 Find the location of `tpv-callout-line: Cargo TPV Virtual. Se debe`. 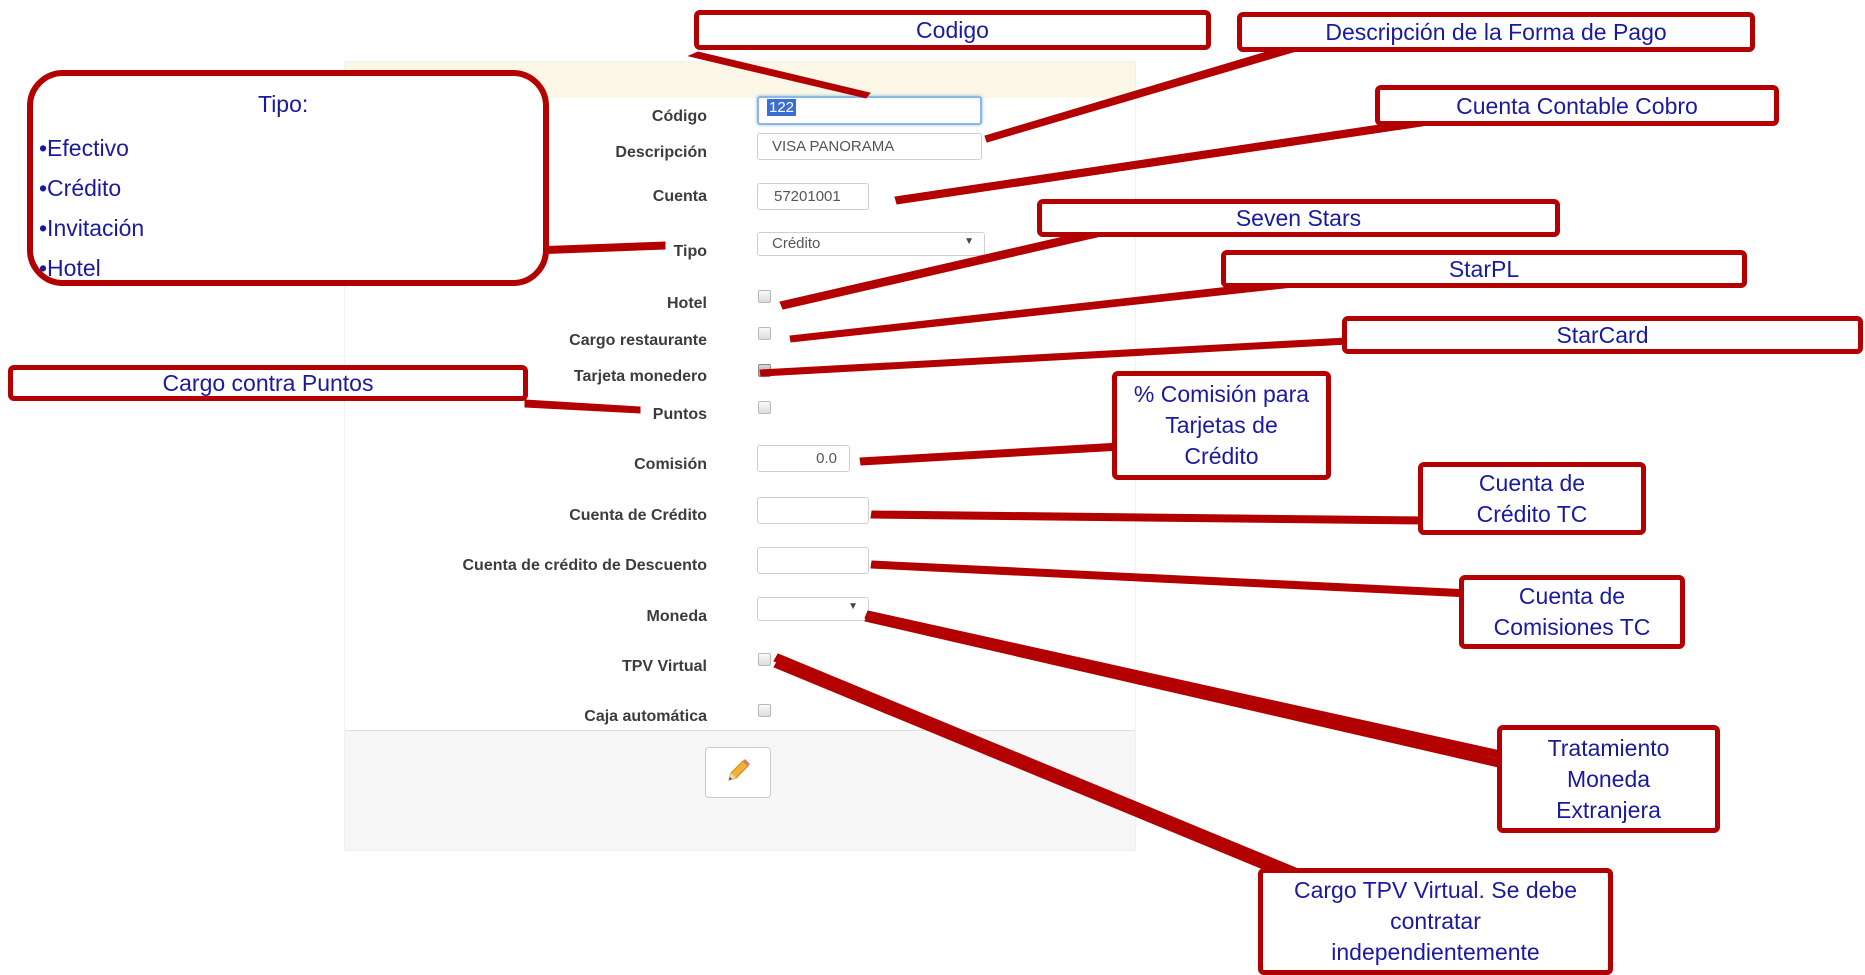

tpv-callout-line: Cargo TPV Virtual. Se debe is located at coordinates (1435, 890).